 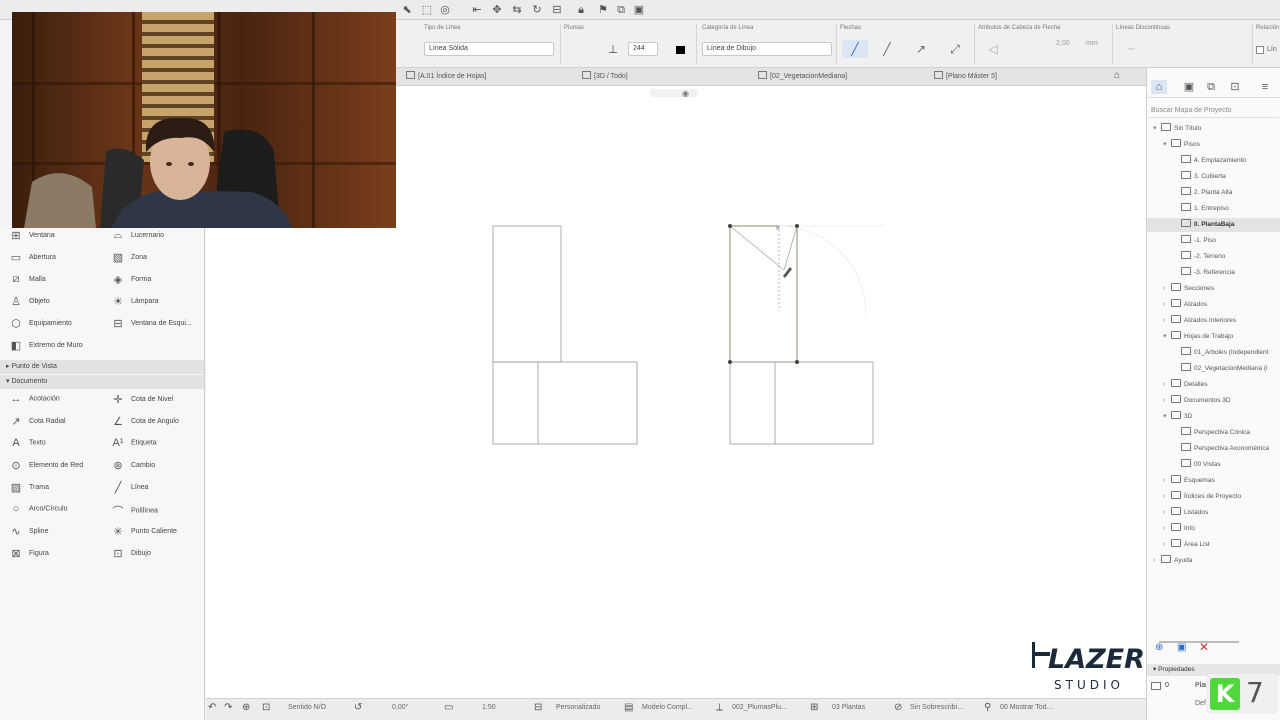 What do you see at coordinates (674, 93) in the screenshot?
I see `quick-options-handle` at bounding box center [674, 93].